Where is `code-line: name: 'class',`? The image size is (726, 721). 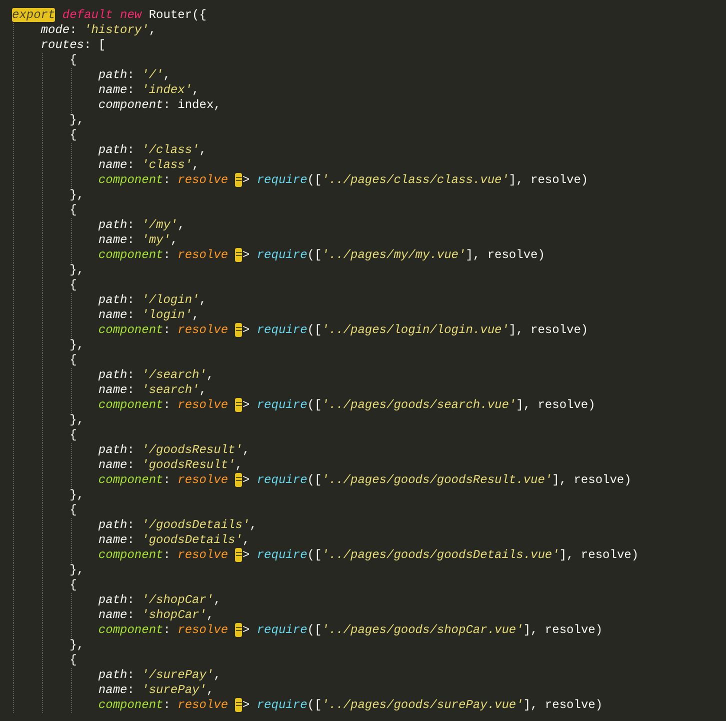
code-line: name: 'class', is located at coordinates (106, 165).